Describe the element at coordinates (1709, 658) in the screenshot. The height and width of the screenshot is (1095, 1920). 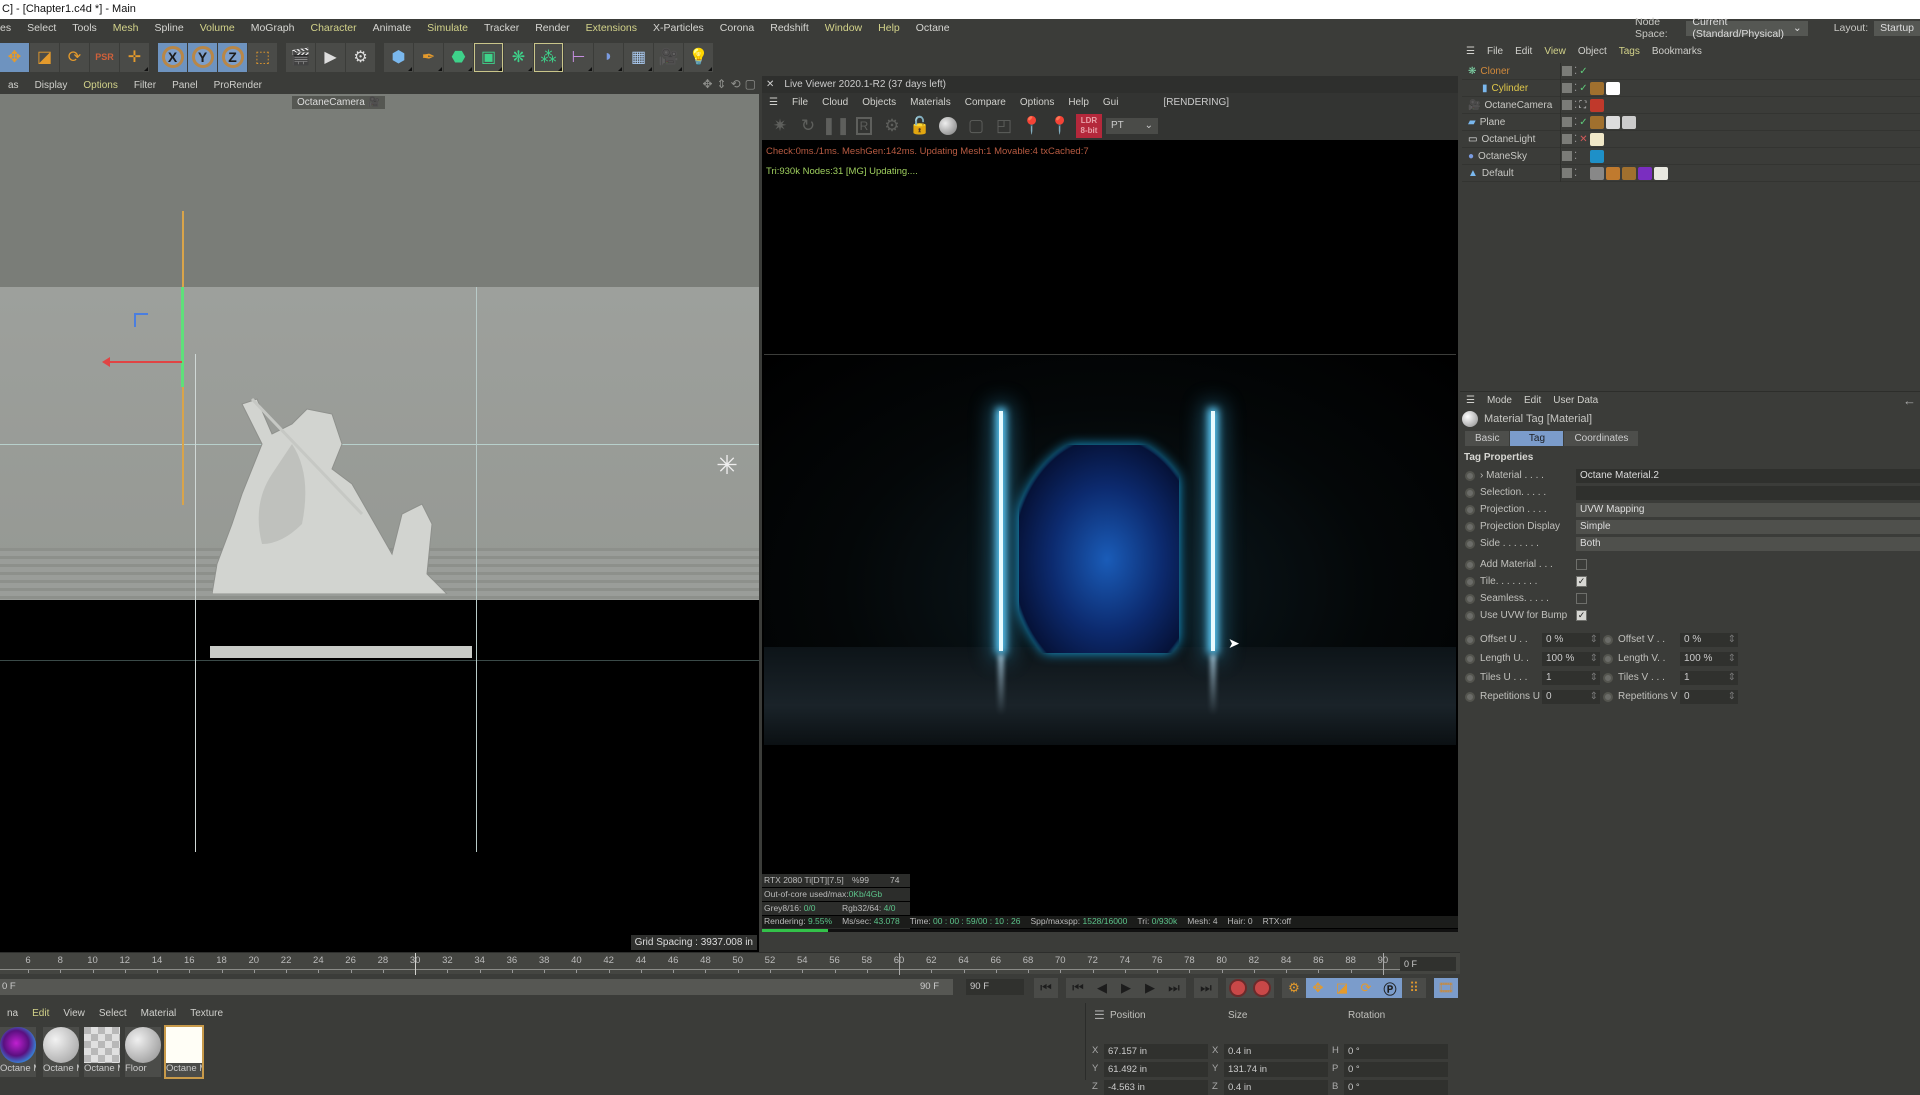
I see `uv-number-field: 100 % ⇕` at that location.